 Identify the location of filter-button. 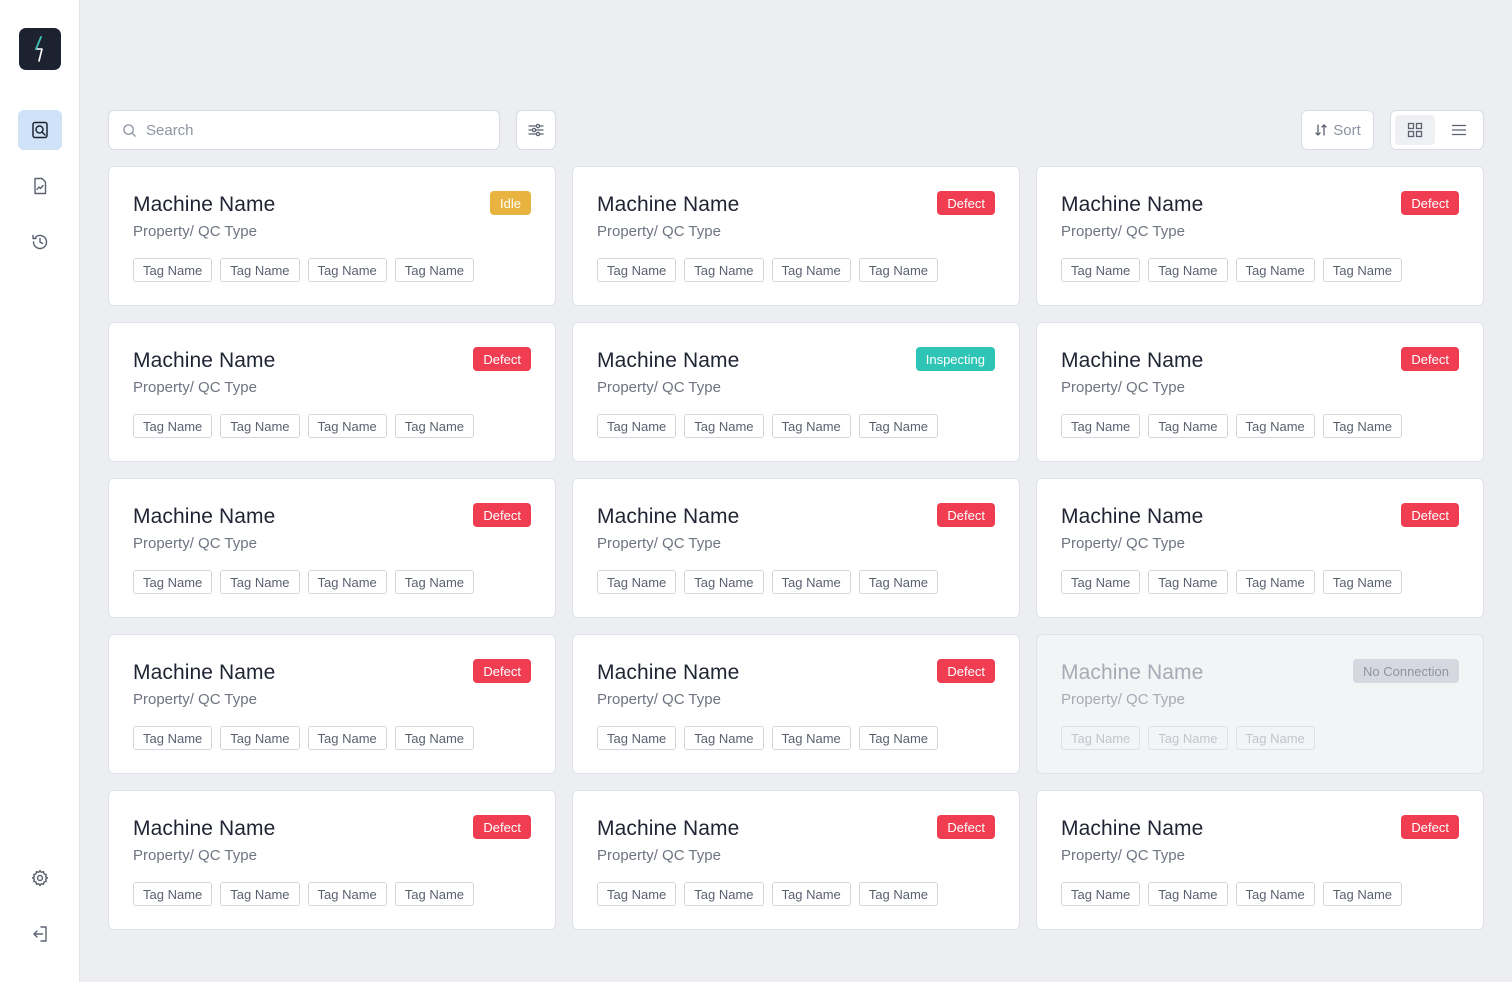
(536, 130).